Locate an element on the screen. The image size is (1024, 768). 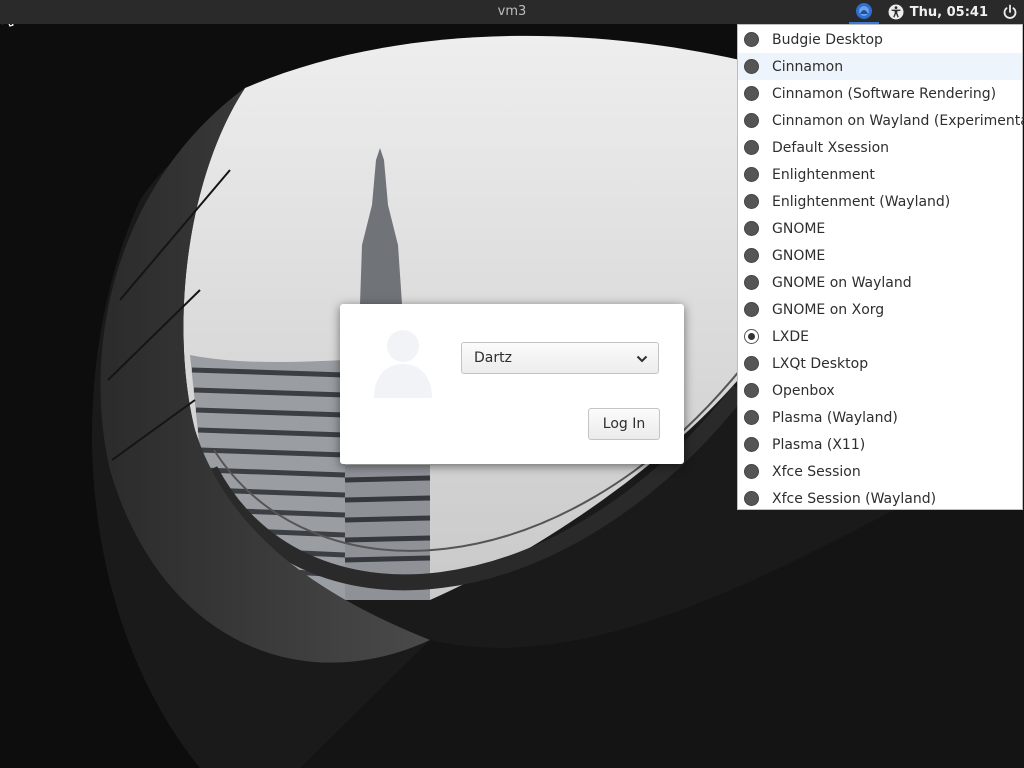
power-icon is located at coordinates (1010, 11).